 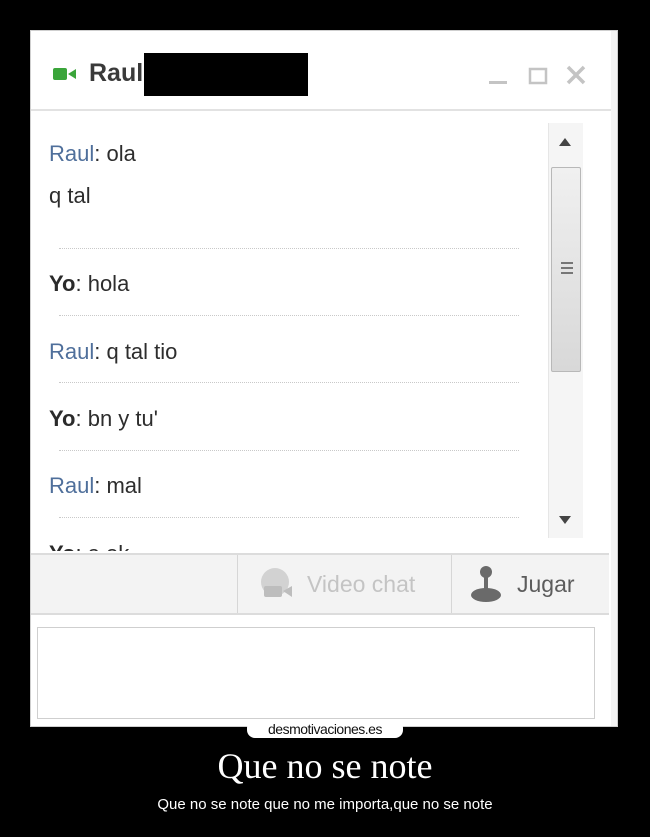 I want to click on chat-header: Raul, so click(x=321, y=71).